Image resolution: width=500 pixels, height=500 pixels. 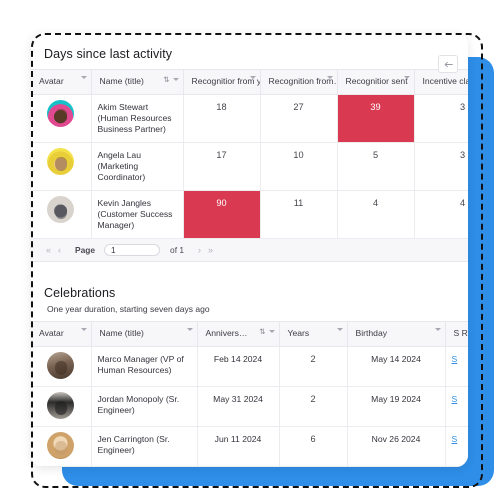 I want to click on col-birthday-label: Birthday, so click(x=371, y=333).